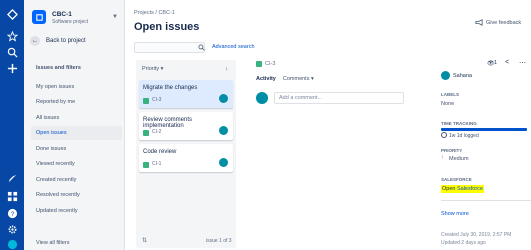  What do you see at coordinates (170, 88) in the screenshot?
I see `issue-title: Migrate the changes` at bounding box center [170, 88].